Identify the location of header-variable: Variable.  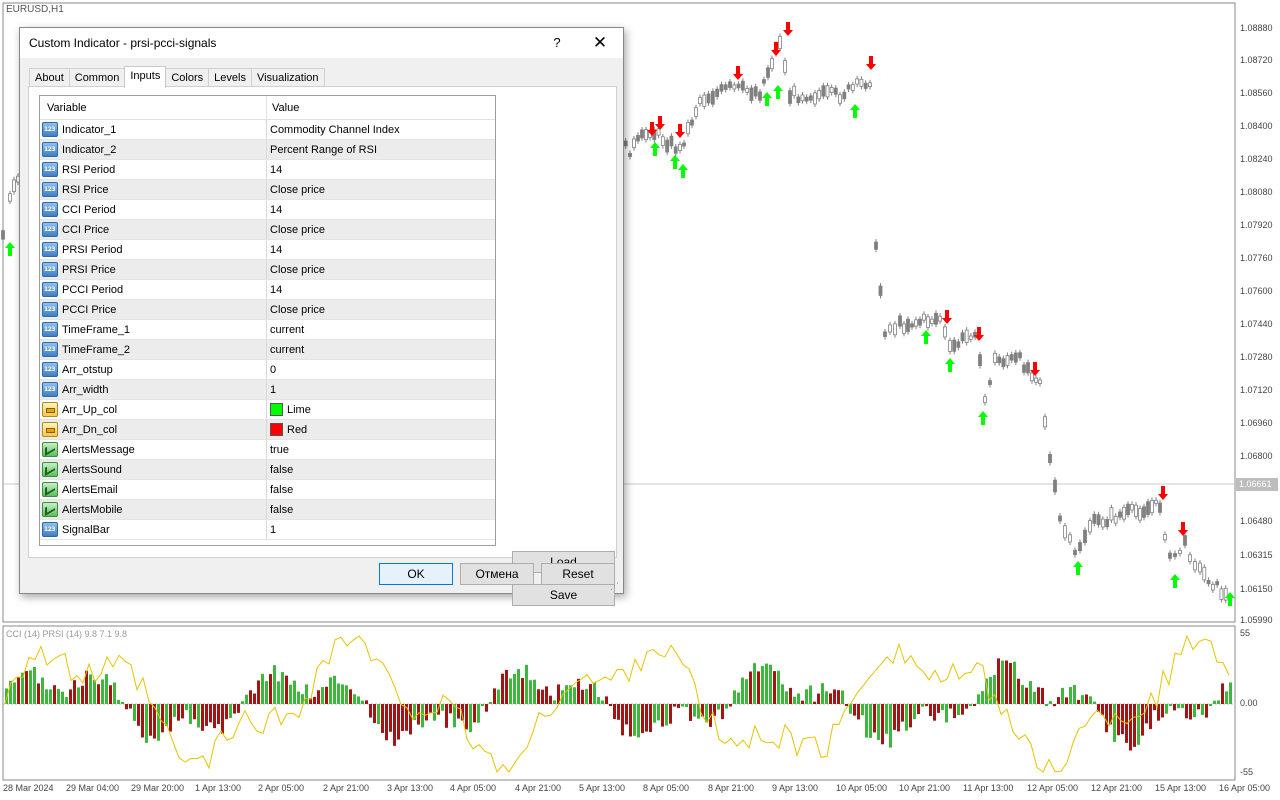
(153, 108).